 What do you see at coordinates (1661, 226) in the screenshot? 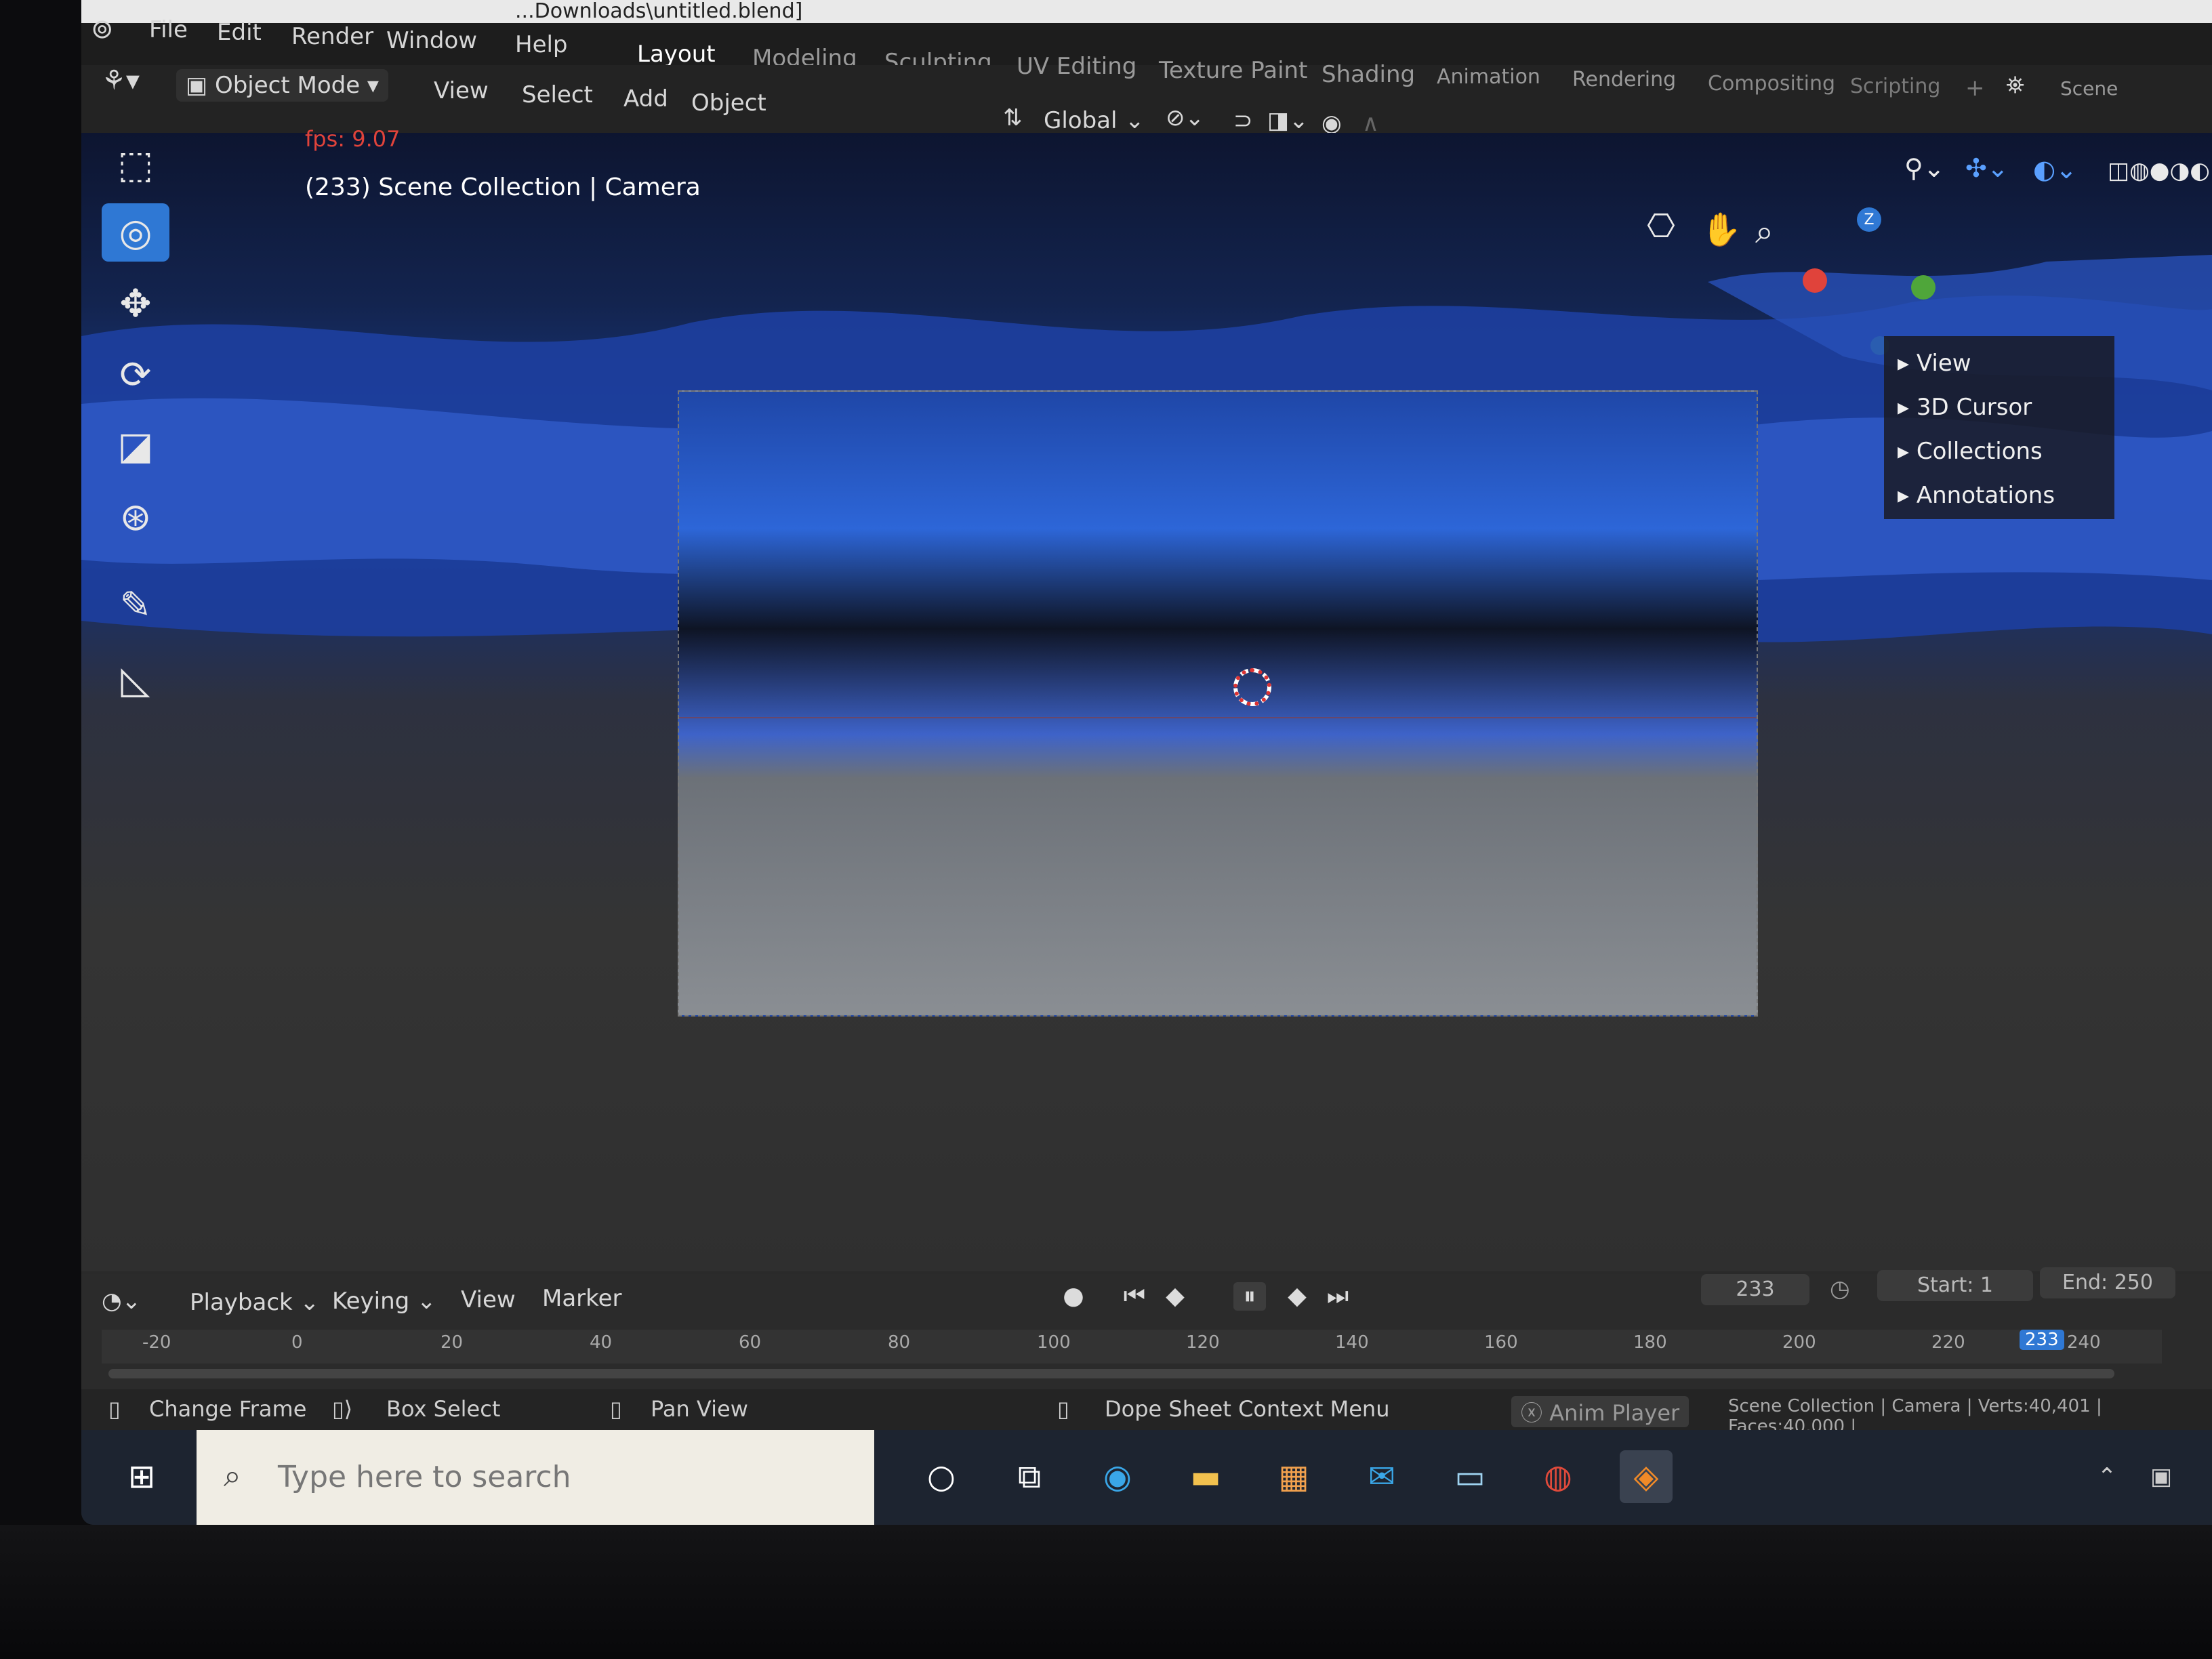
I see `camera-view-icon: ⎔` at bounding box center [1661, 226].